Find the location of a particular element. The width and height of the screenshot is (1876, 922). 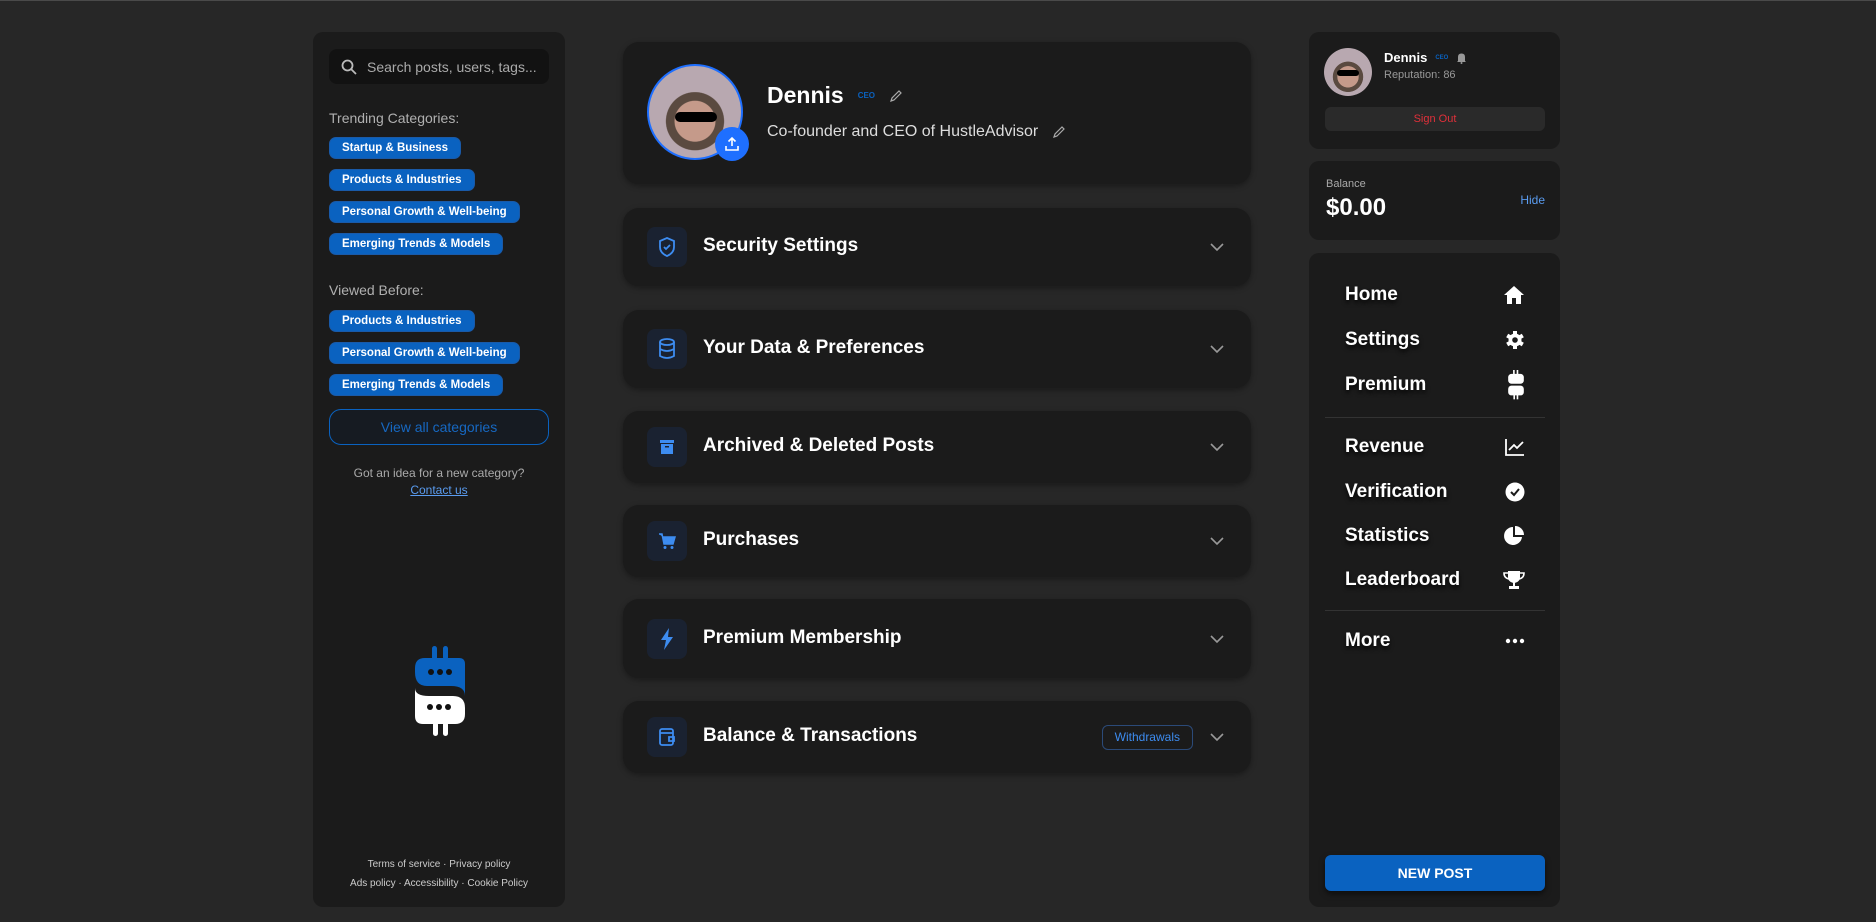

balance-card: Balance $0.00 Hide is located at coordinates (1434, 200).